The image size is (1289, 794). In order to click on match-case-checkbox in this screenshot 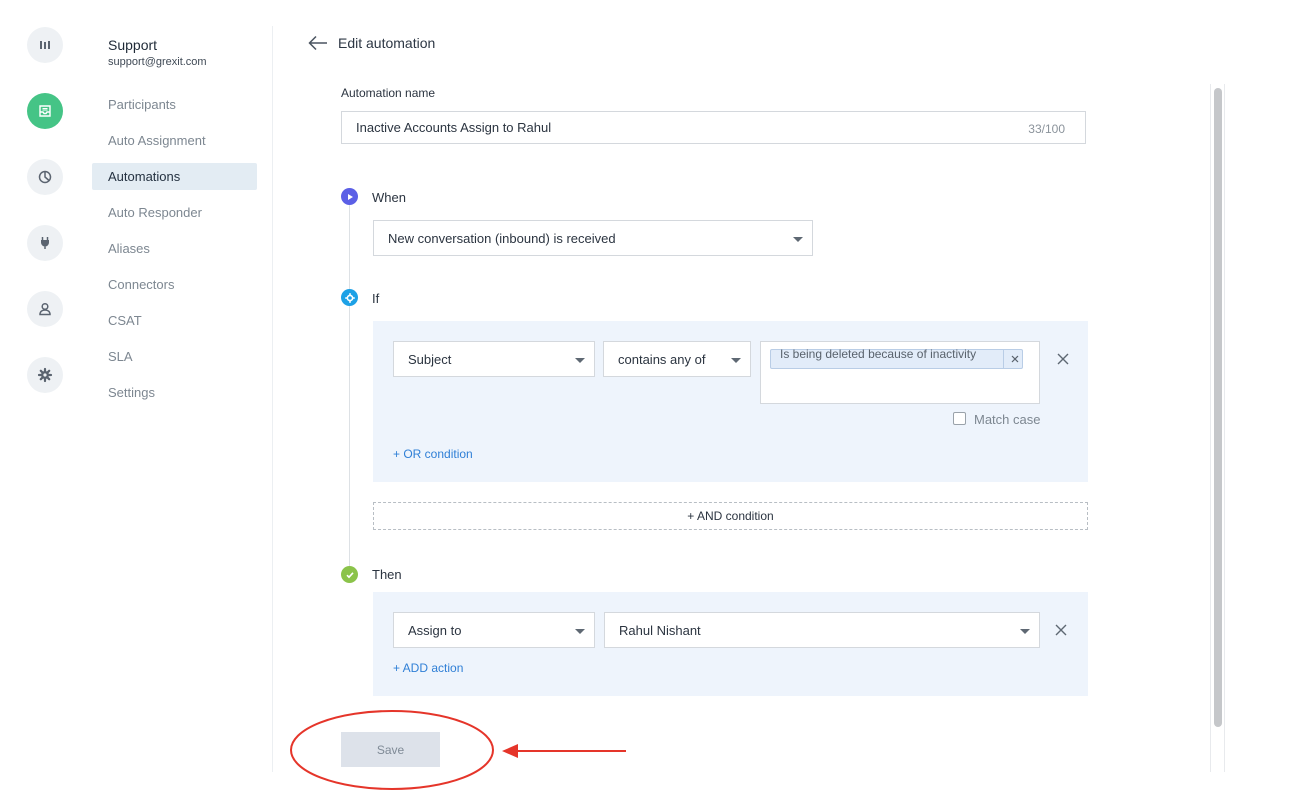, I will do `click(959, 418)`.